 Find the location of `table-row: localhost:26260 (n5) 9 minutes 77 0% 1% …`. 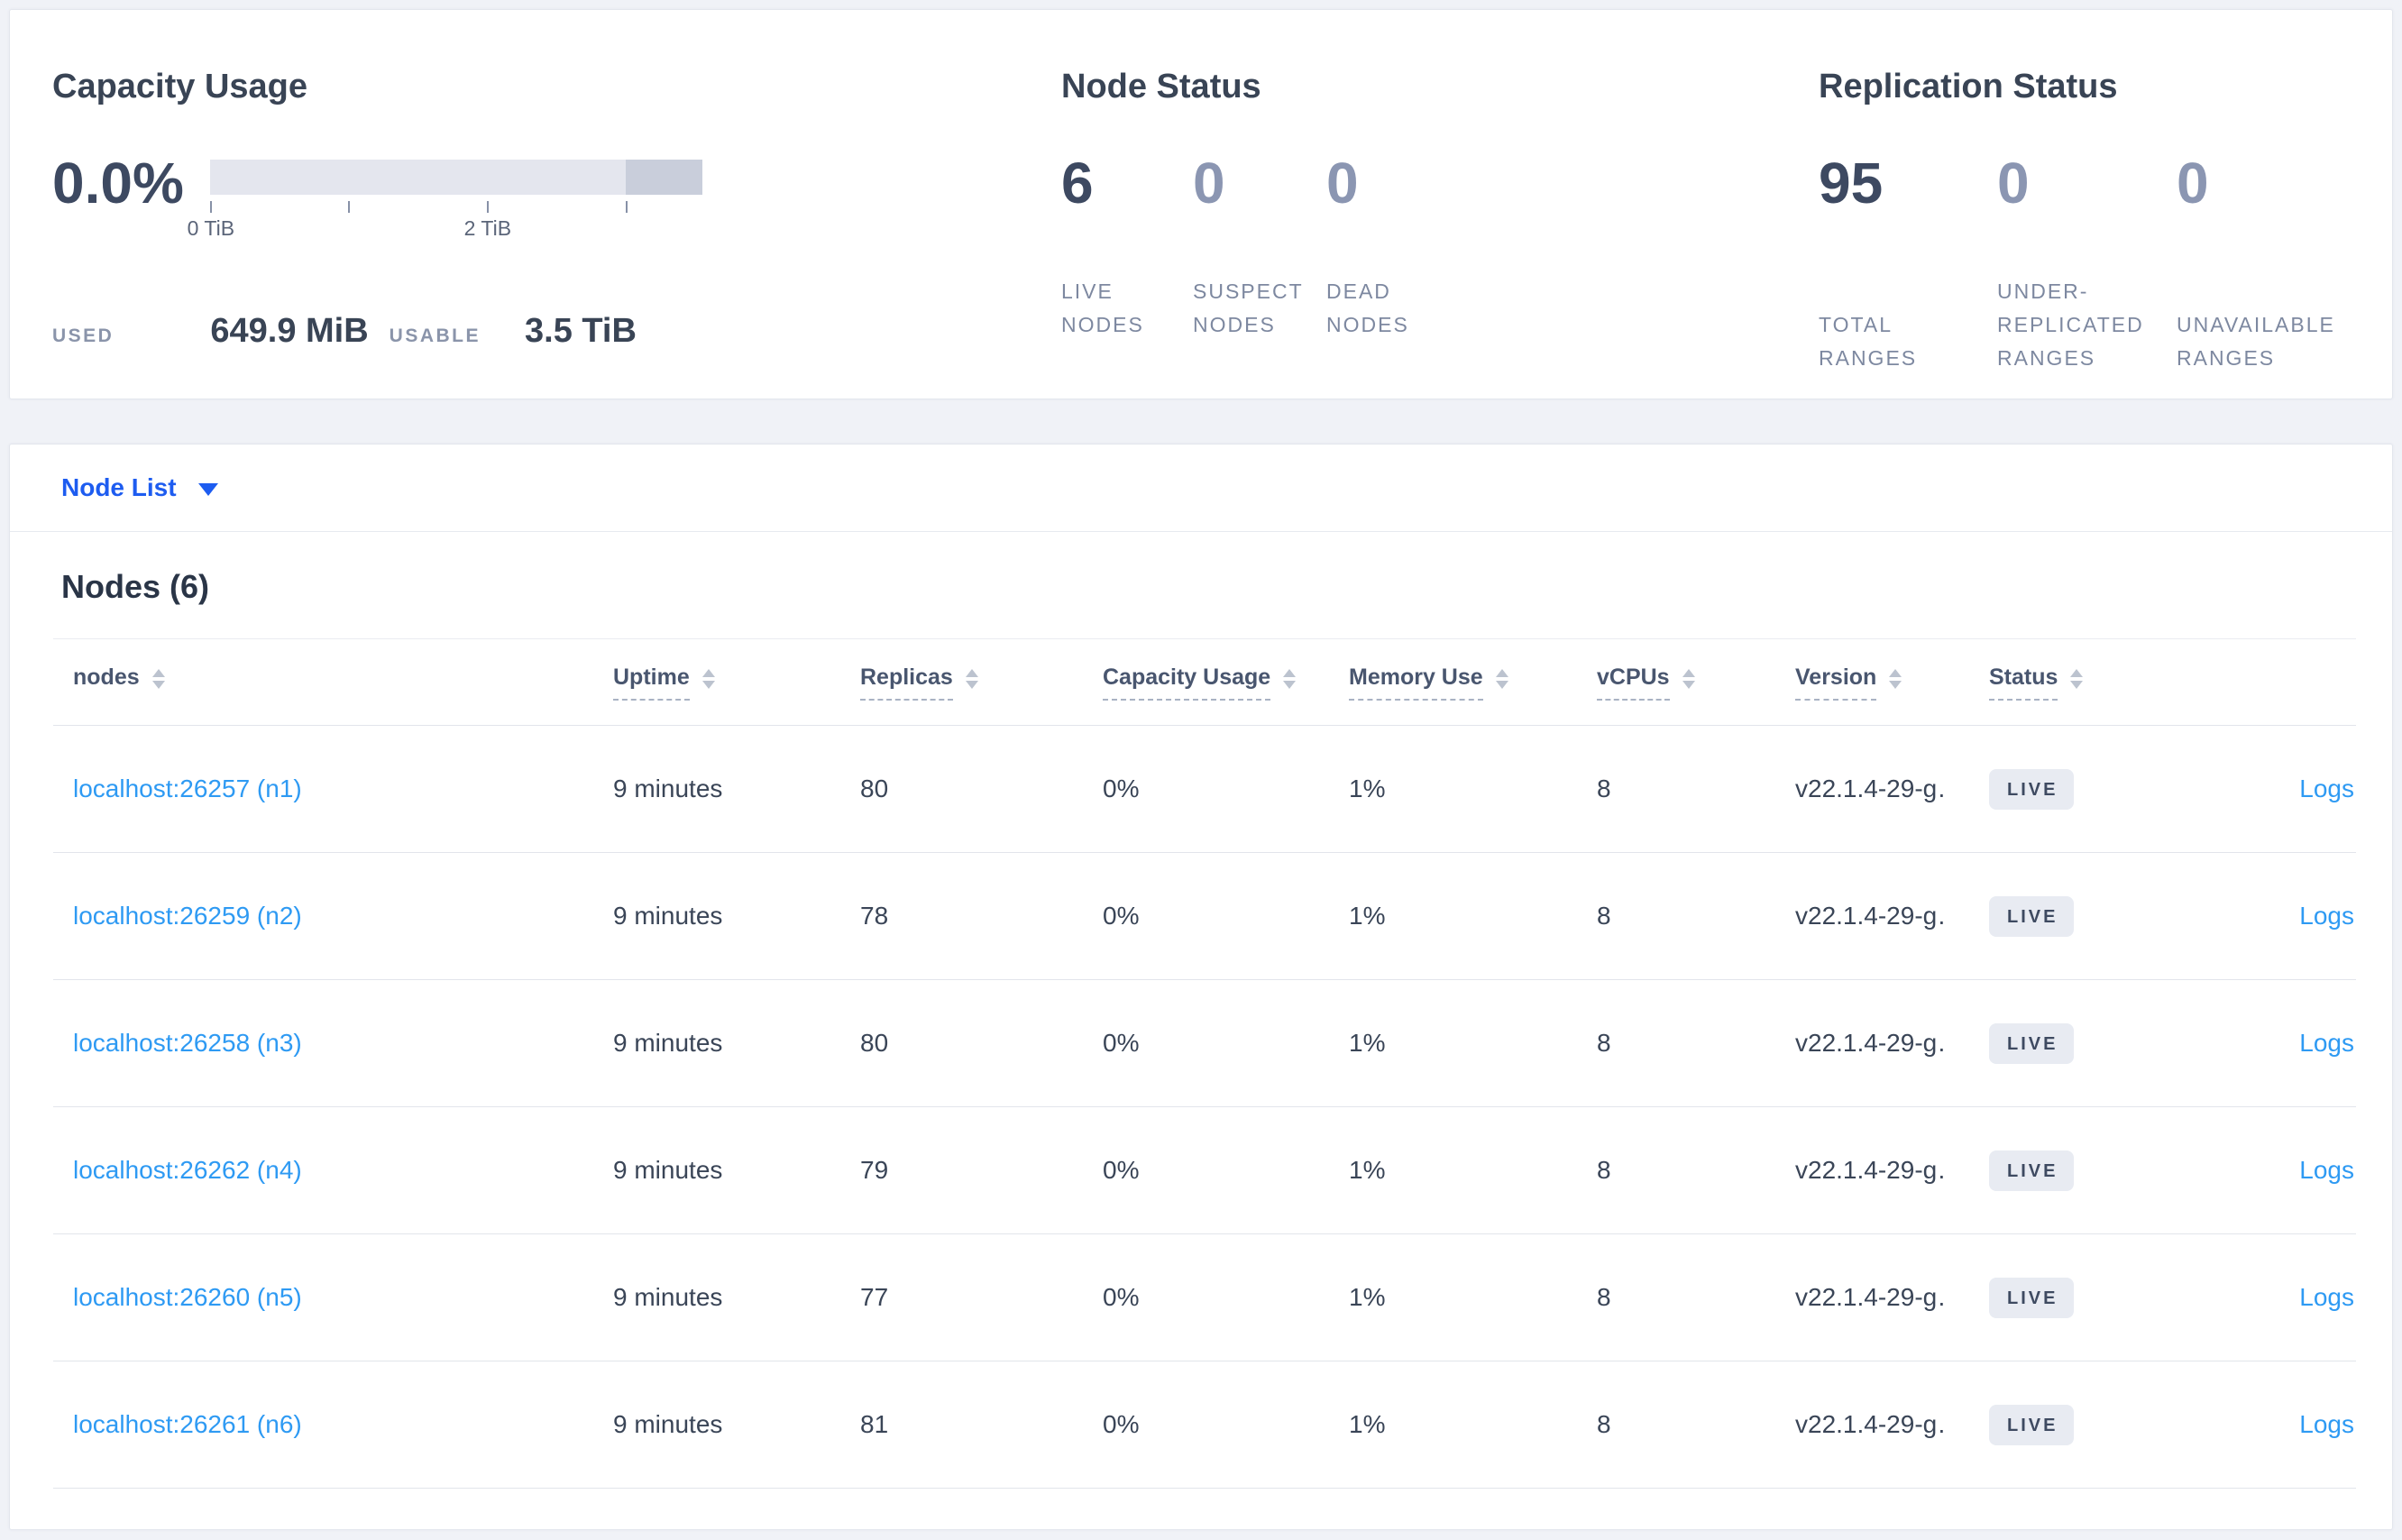

table-row: localhost:26260 (n5) 9 minutes 77 0% 1% … is located at coordinates (1204, 1297).